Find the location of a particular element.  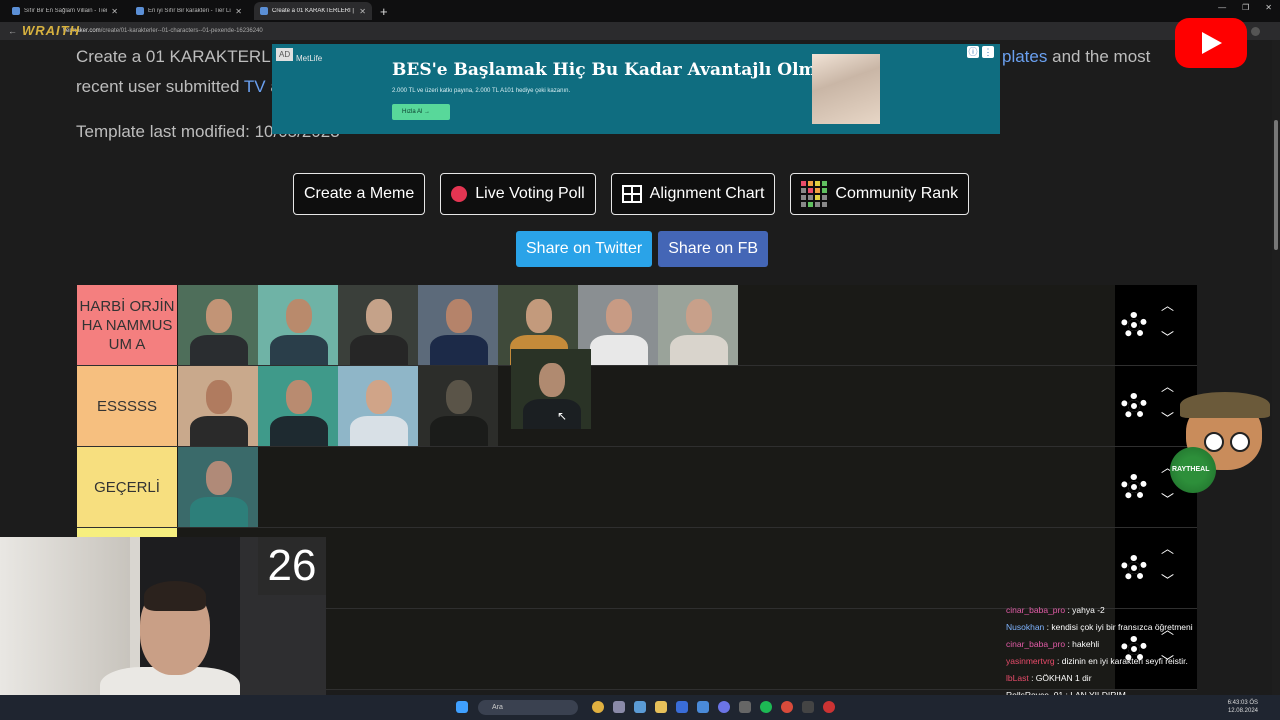

chat-username: yasinmertvrg is located at coordinates (1030, 661).